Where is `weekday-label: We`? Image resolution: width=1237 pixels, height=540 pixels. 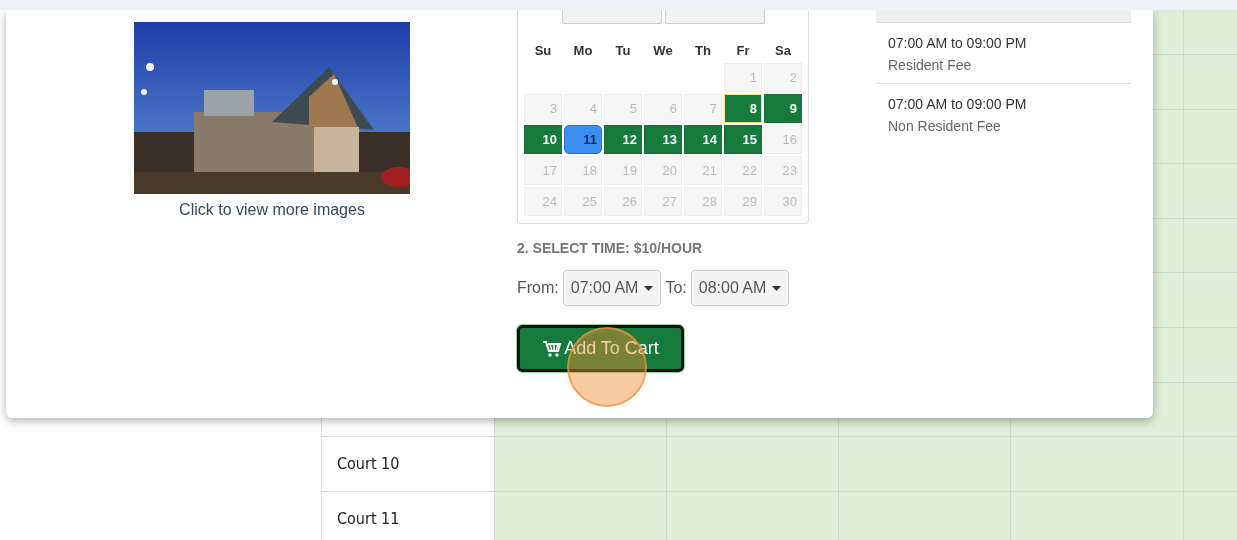
weekday-label: We is located at coordinates (663, 50).